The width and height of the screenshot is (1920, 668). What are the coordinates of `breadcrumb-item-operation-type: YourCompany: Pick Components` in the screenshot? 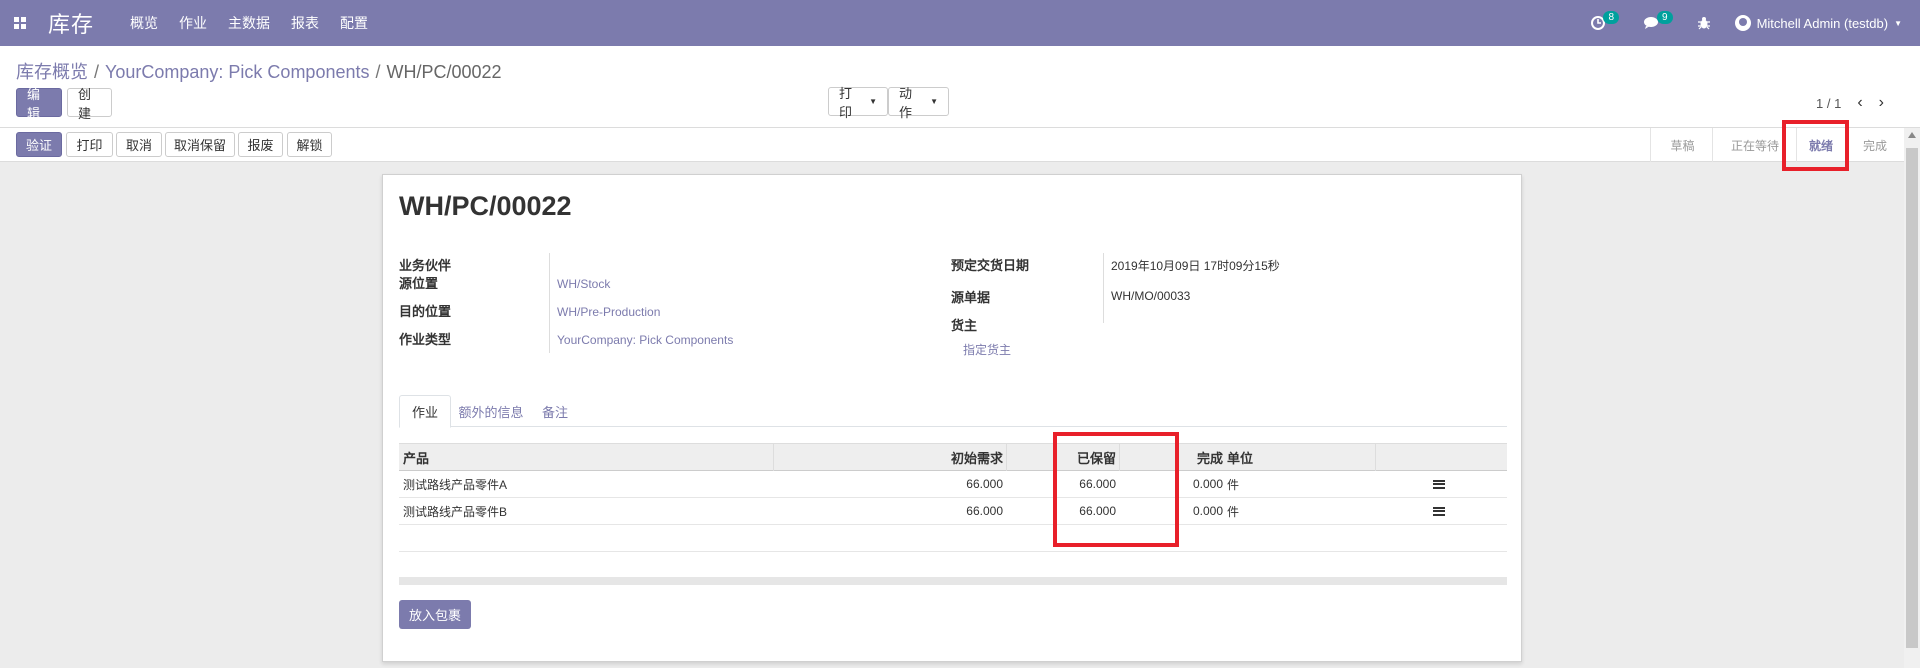 It's located at (237, 72).